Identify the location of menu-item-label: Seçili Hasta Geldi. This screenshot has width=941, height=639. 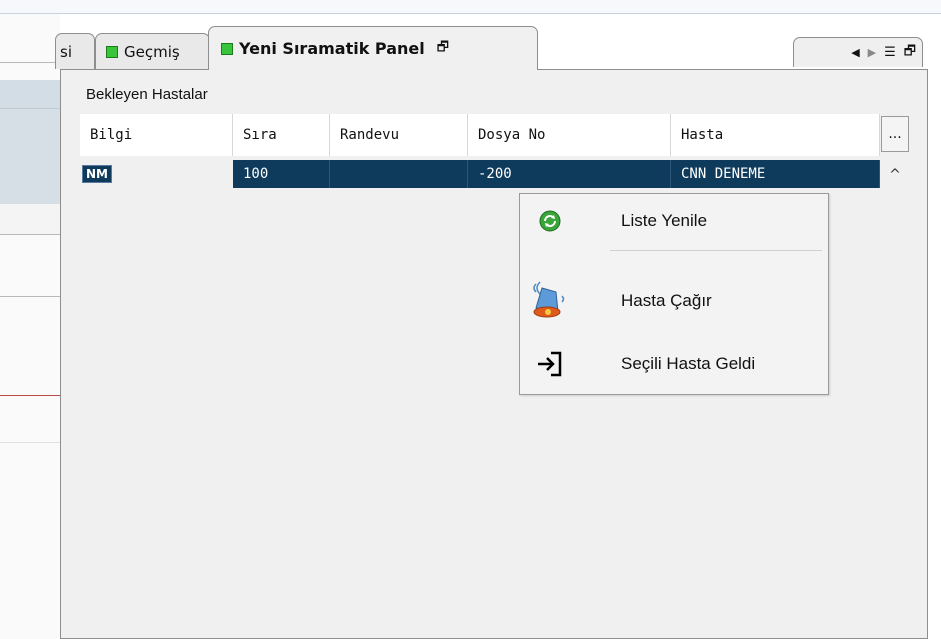
(688, 363).